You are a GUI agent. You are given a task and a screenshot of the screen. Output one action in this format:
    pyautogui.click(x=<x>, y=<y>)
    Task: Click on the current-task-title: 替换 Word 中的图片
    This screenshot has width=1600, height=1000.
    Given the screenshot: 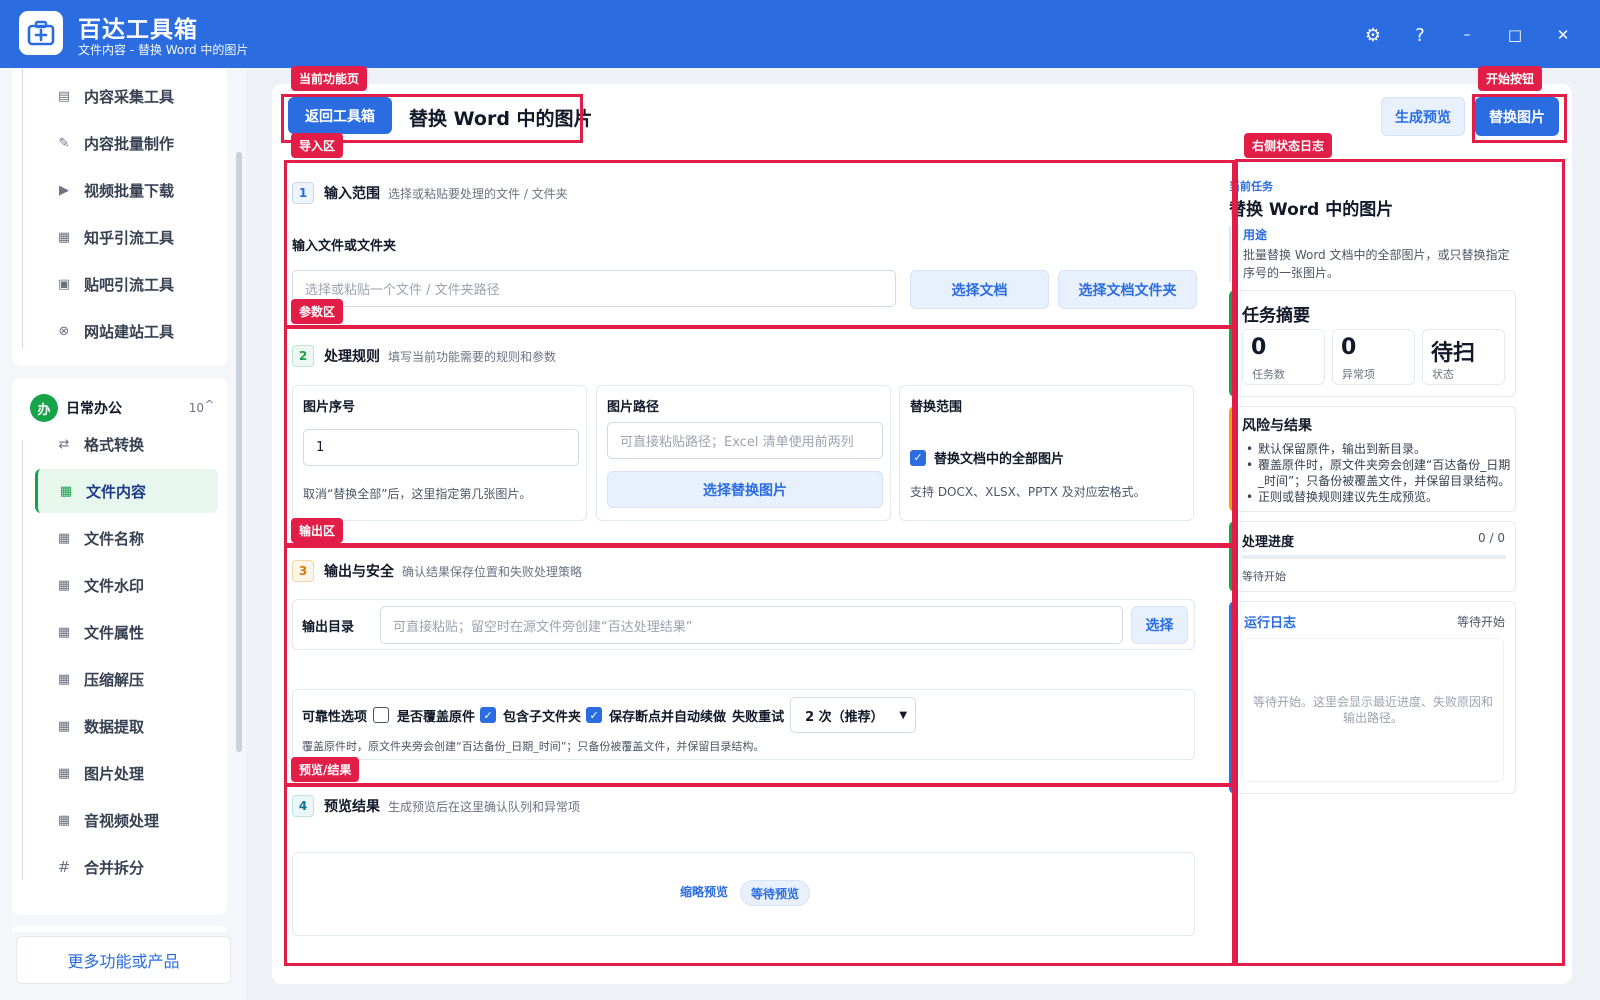 What is the action you would take?
    pyautogui.click(x=1311, y=210)
    